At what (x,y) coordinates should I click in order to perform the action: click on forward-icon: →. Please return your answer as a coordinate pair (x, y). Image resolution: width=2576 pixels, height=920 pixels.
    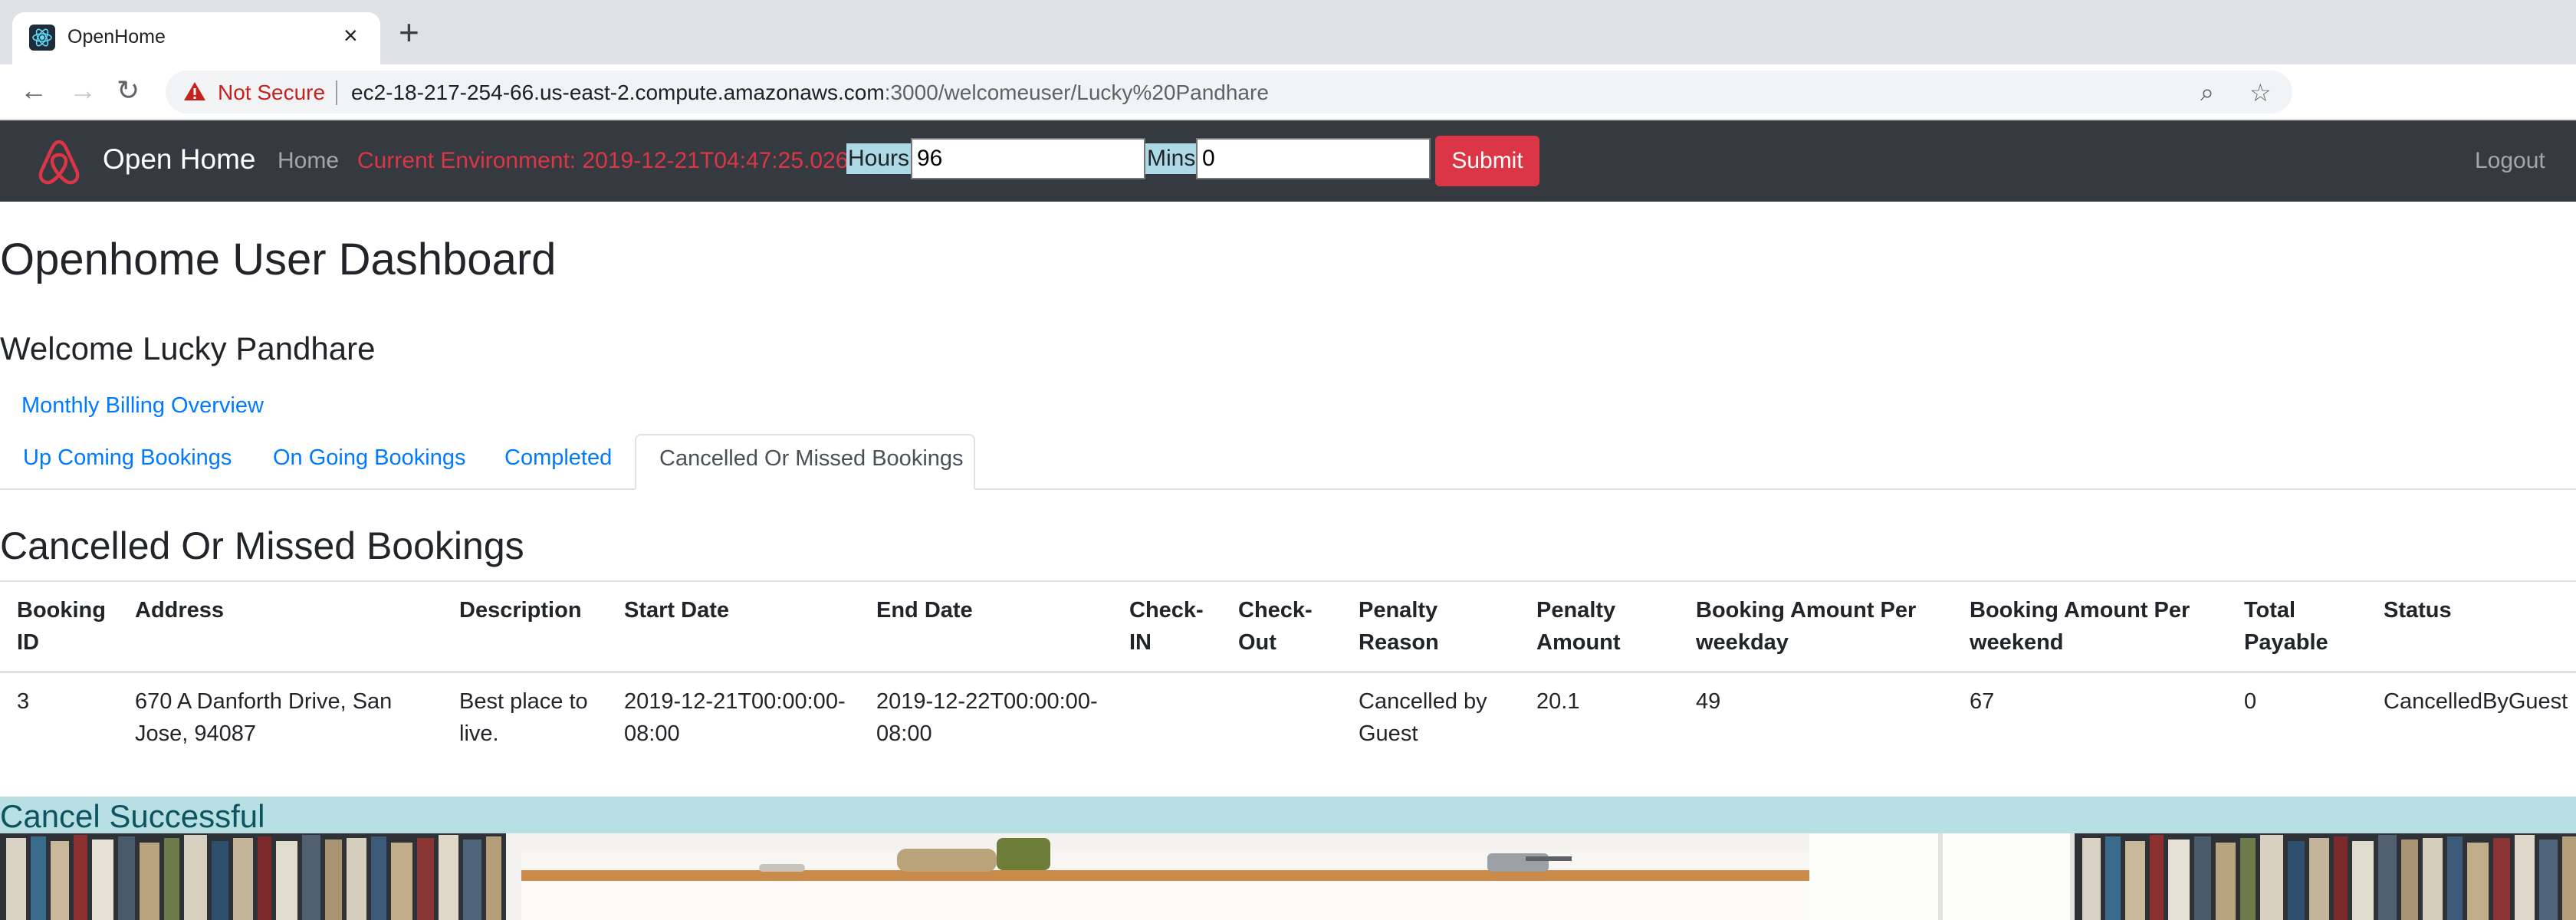
    Looking at the image, I should click on (83, 90).